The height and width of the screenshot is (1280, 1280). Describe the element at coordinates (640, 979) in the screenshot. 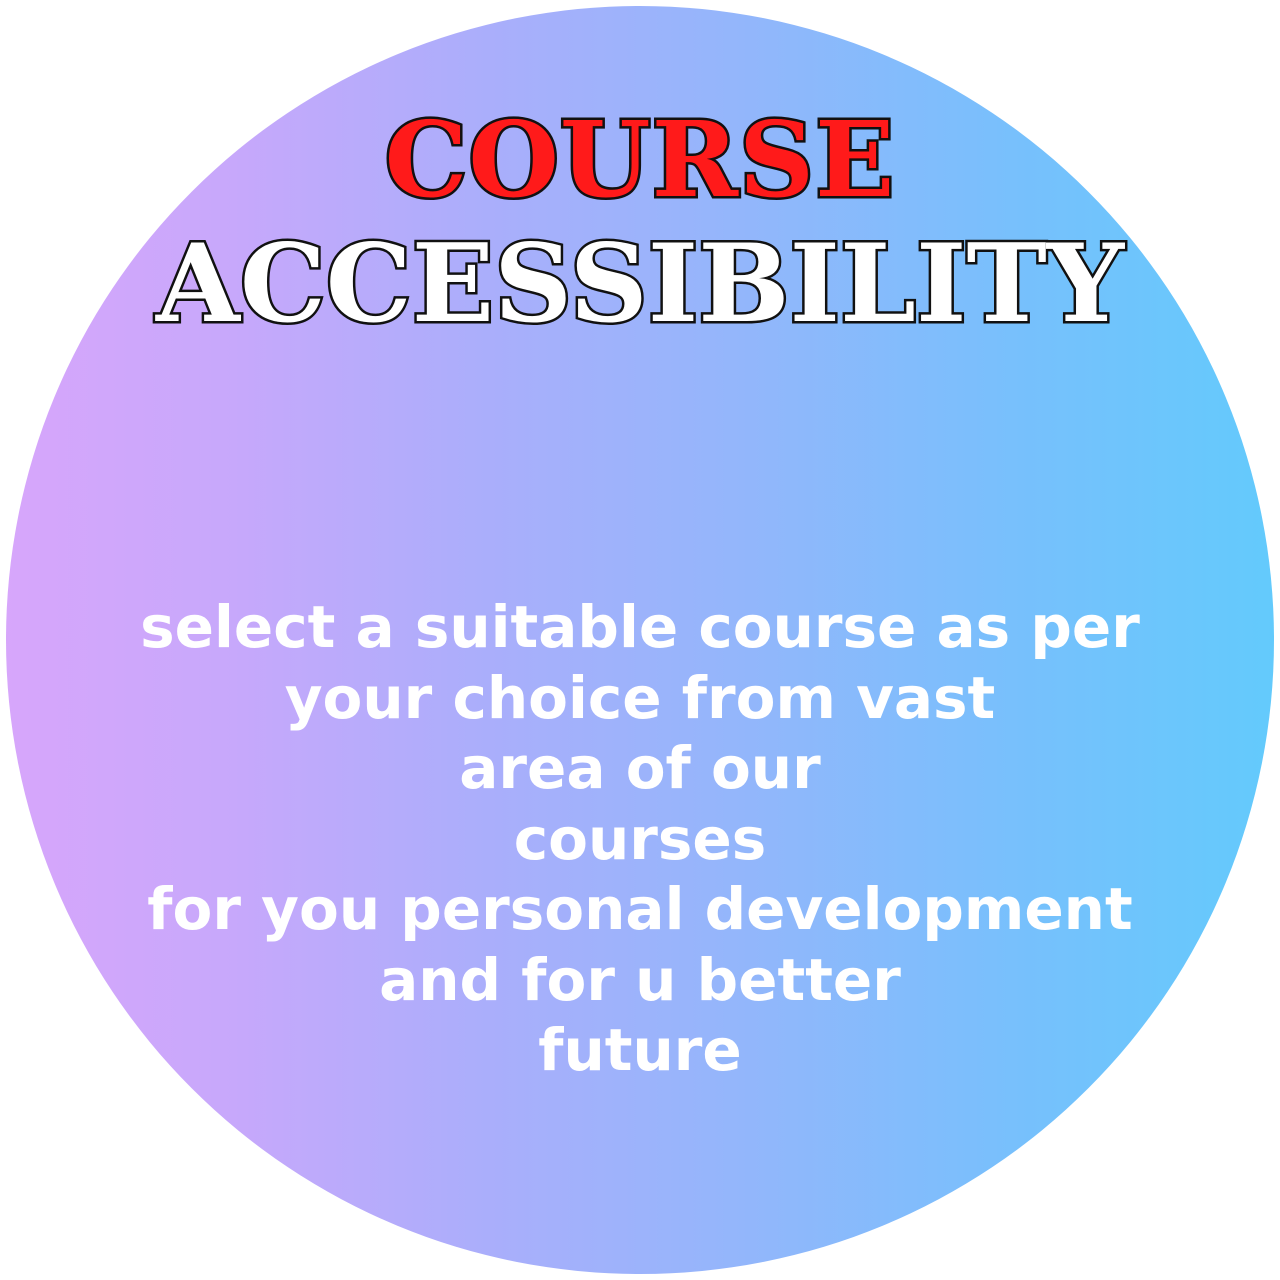

I see `description-line: and for u better` at that location.